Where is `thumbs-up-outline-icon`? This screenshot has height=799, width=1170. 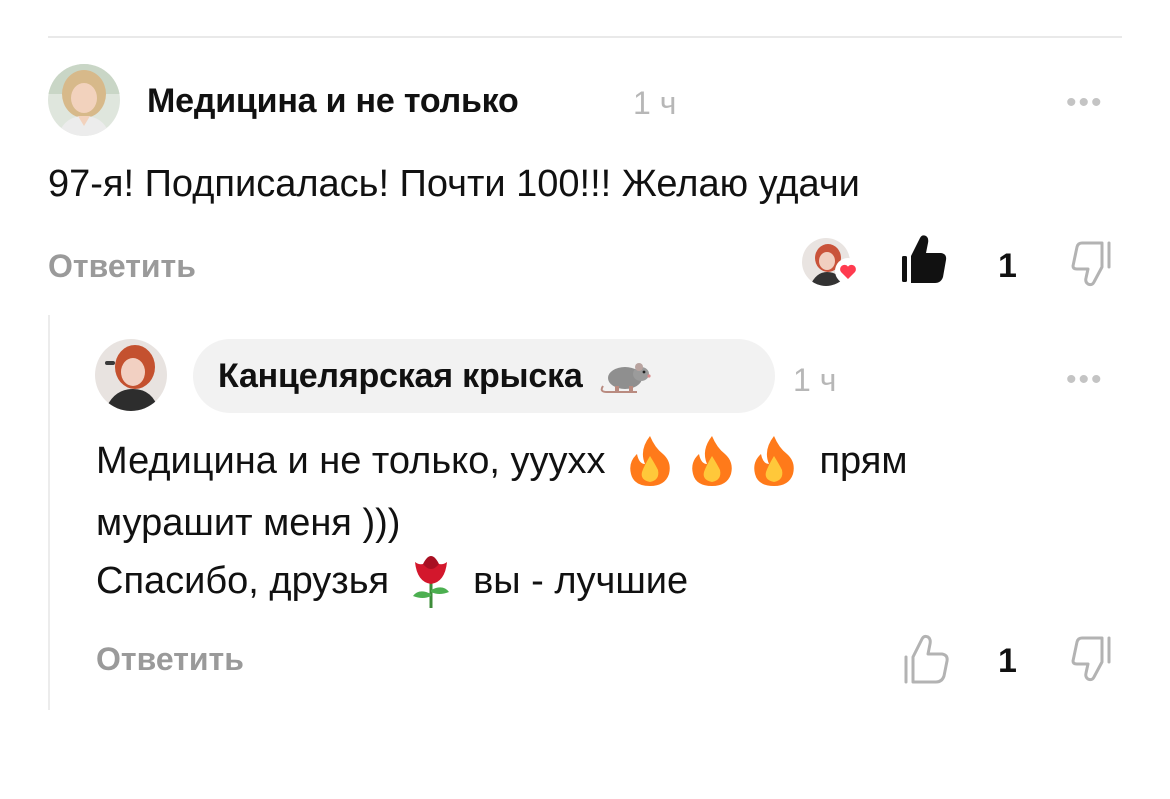 thumbs-up-outline-icon is located at coordinates (926, 659).